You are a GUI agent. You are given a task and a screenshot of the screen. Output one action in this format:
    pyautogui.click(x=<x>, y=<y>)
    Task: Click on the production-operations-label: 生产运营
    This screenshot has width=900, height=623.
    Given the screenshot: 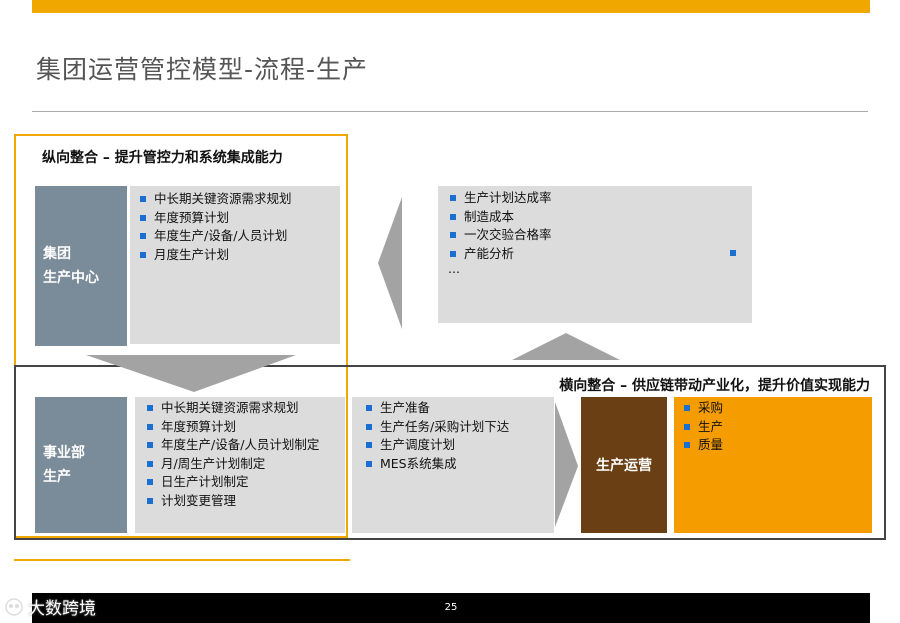 What is the action you would take?
    pyautogui.click(x=624, y=465)
    